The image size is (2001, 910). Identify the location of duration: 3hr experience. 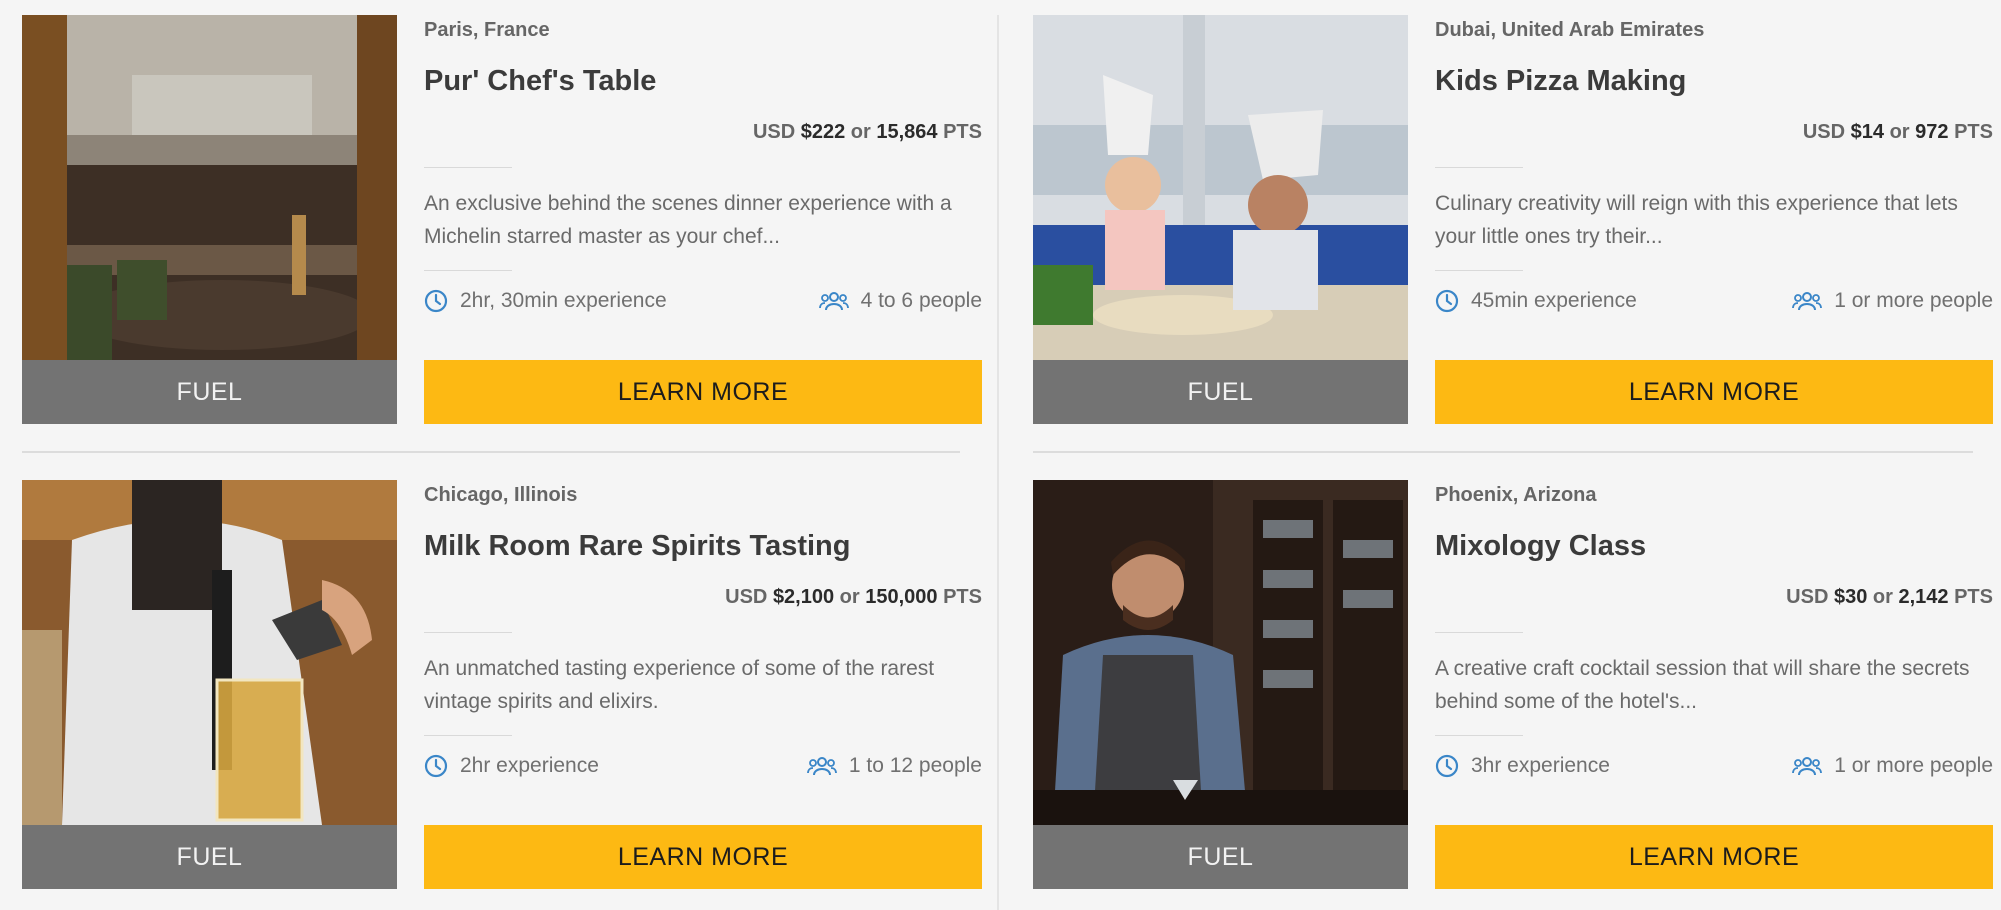
(1522, 766).